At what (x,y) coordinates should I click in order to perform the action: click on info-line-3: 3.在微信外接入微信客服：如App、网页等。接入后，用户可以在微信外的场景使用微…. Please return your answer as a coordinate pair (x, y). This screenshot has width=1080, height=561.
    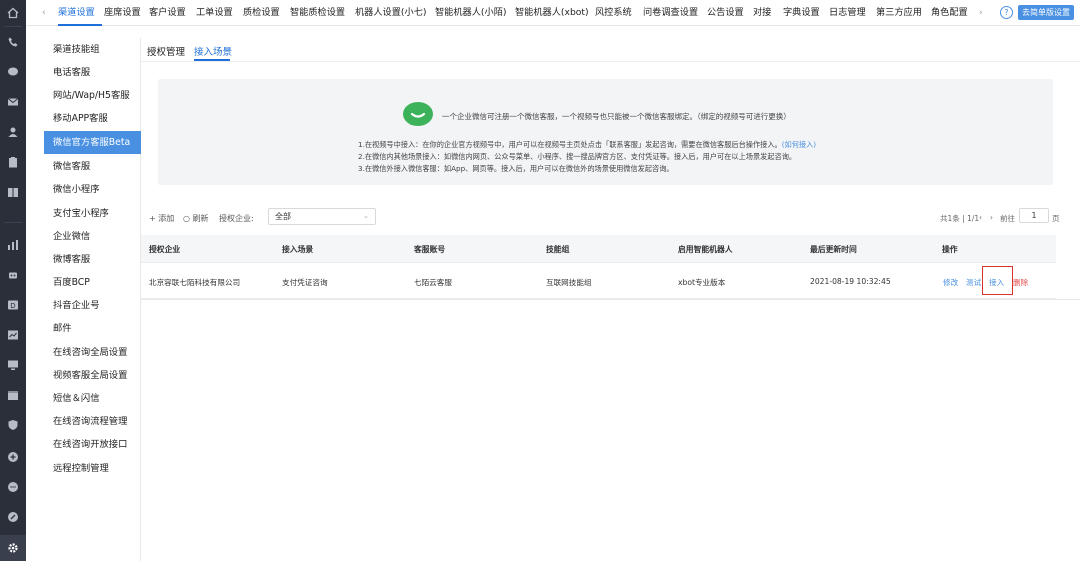
    Looking at the image, I should click on (516, 168).